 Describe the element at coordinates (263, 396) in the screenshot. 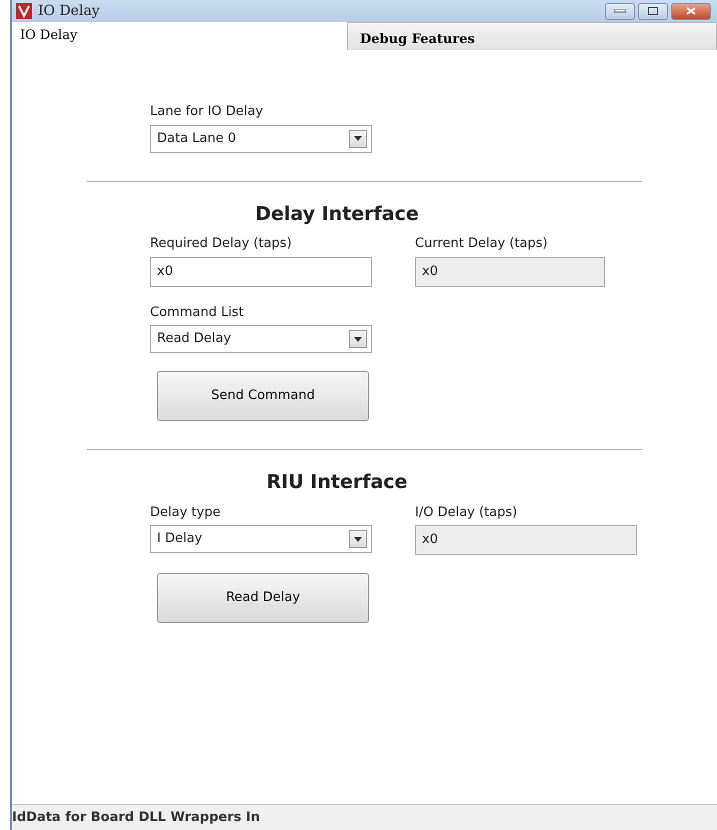

I see `send-button: Send Command` at that location.